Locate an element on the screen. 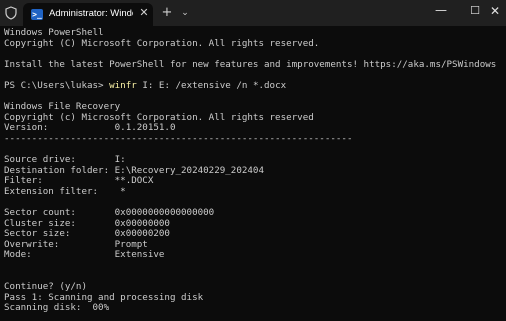 This screenshot has height=321, width=506. tab-powershell: >_ Administrator: Windows PowerShell ✕ is located at coordinates (88, 14).